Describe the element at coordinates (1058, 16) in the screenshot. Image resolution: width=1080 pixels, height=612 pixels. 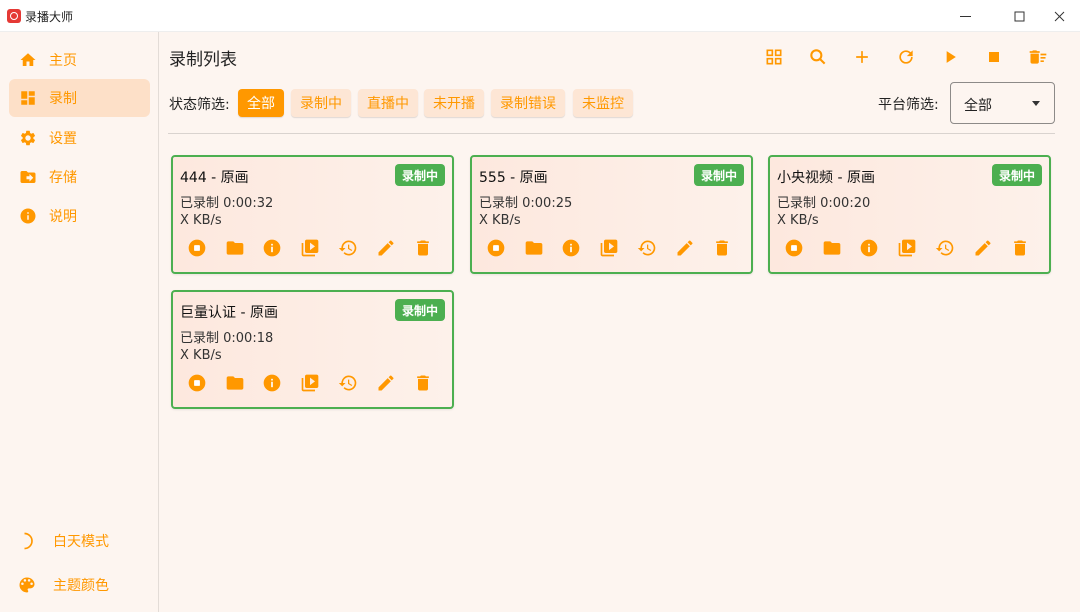
I see `close-button` at that location.